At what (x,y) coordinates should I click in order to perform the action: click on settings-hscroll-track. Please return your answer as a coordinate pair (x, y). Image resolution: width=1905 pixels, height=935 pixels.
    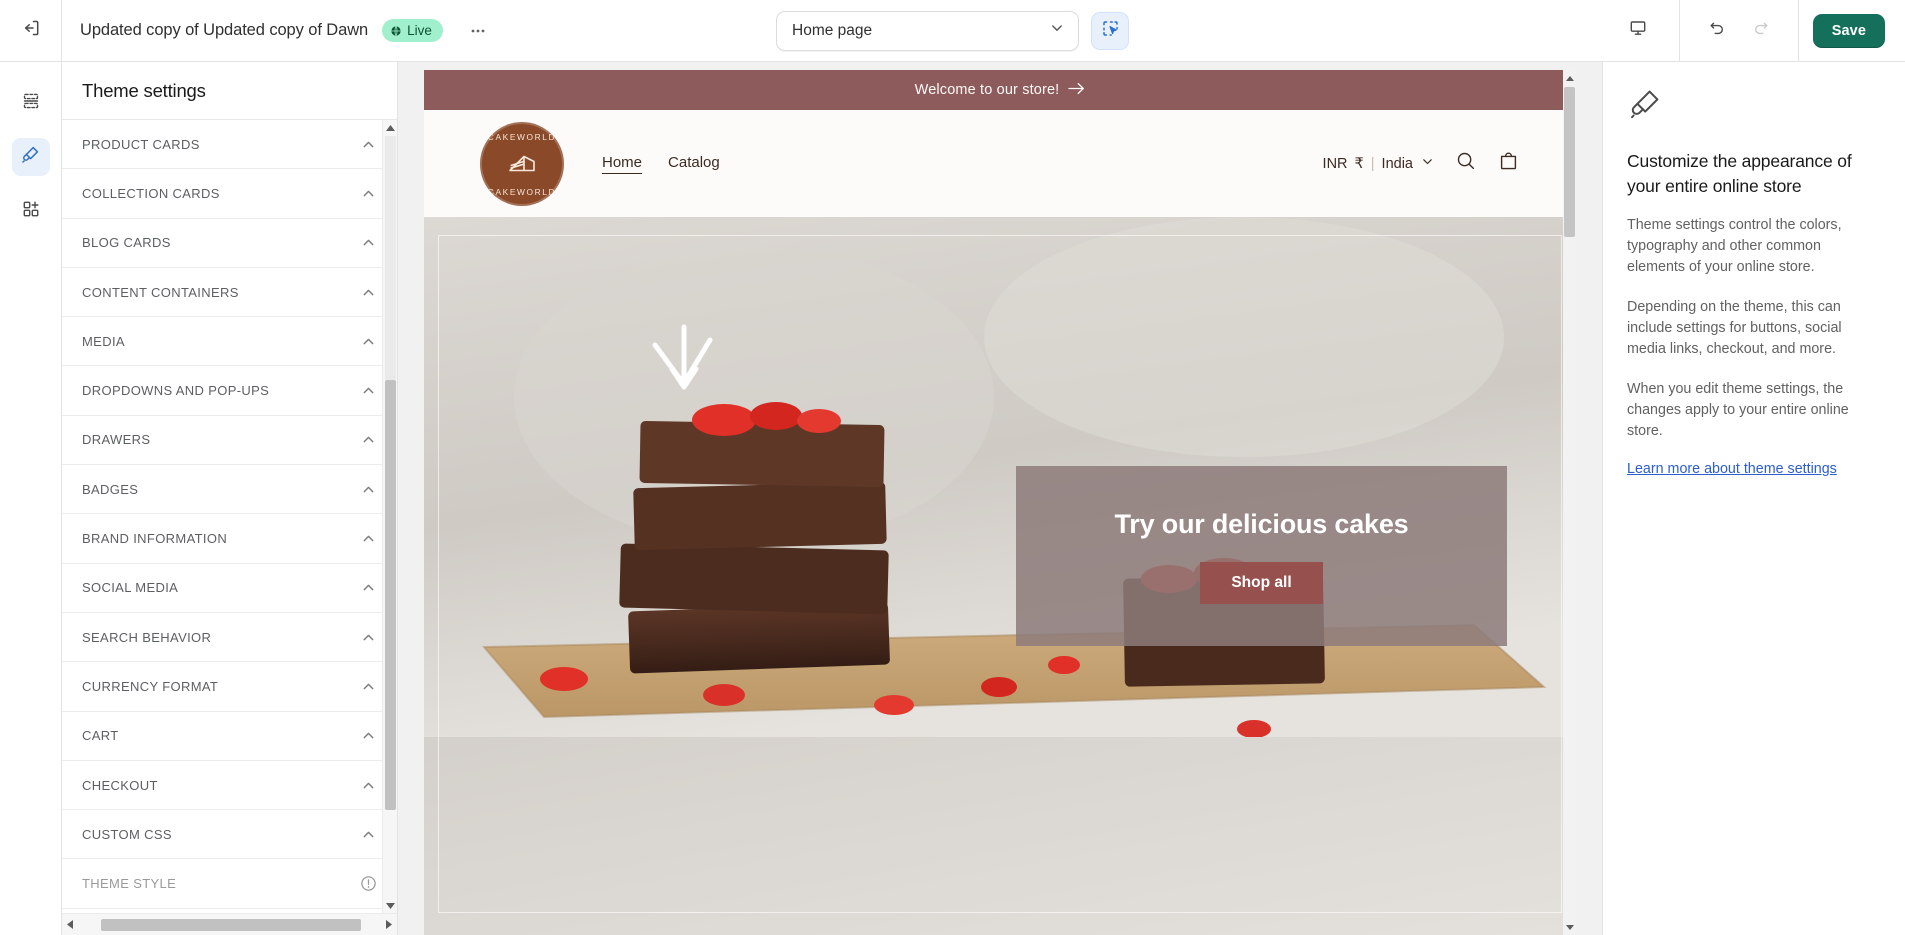
    Looking at the image, I should click on (229, 924).